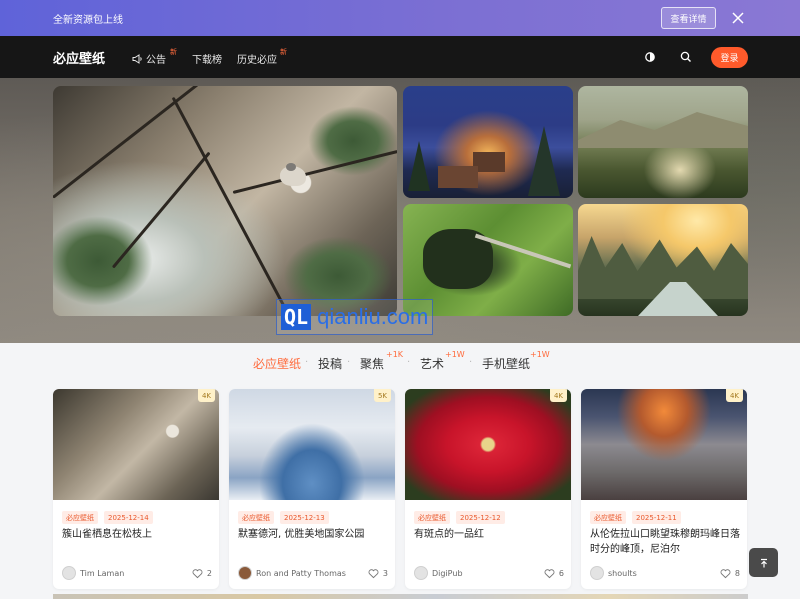 This screenshot has width=800, height=599. What do you see at coordinates (277, 363) in the screenshot?
I see `tab-bing-wallpapers: 必应壁纸` at bounding box center [277, 363].